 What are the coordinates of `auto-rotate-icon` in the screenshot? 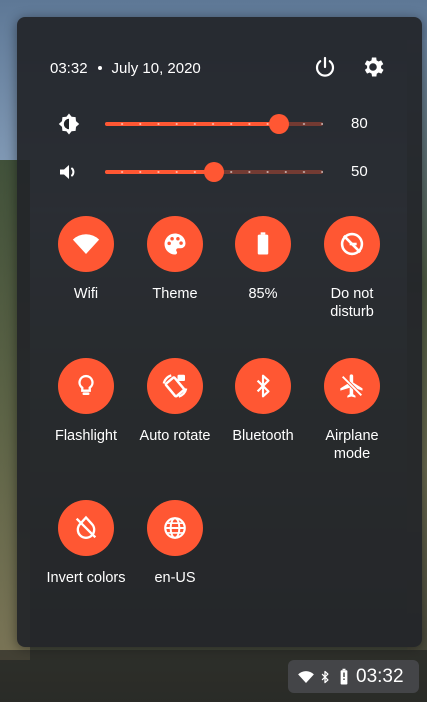 It's located at (175, 386).